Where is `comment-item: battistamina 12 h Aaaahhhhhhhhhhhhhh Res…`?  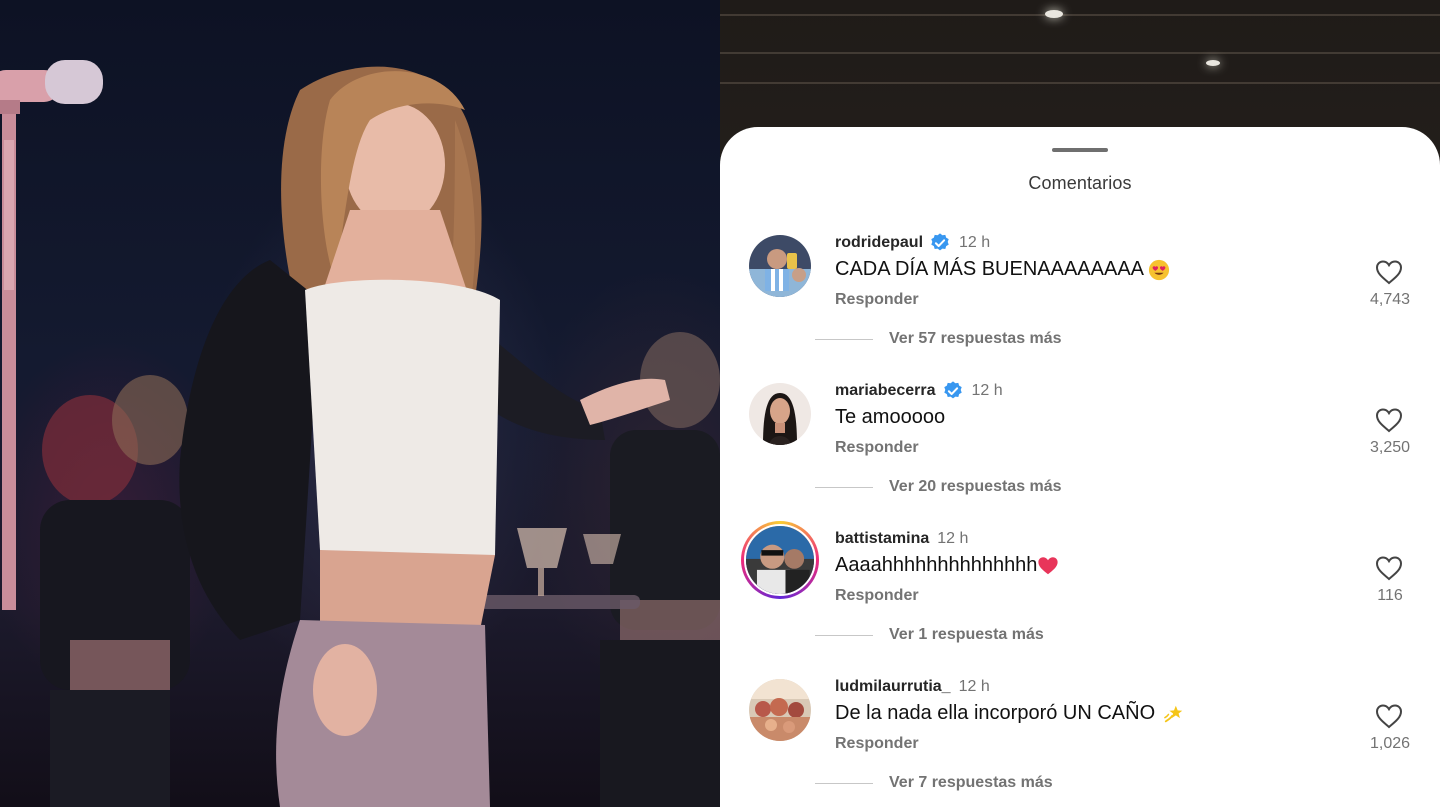 comment-item: battistamina 12 h Aaaahhhhhhhhhhhhhh Res… is located at coordinates (1080, 596).